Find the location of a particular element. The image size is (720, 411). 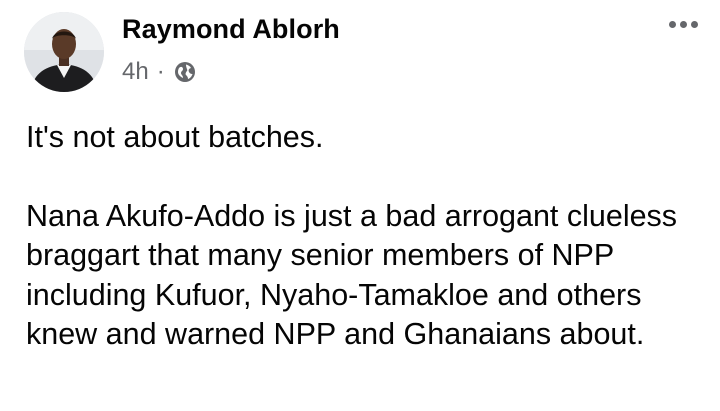

globe-icon is located at coordinates (185, 72).